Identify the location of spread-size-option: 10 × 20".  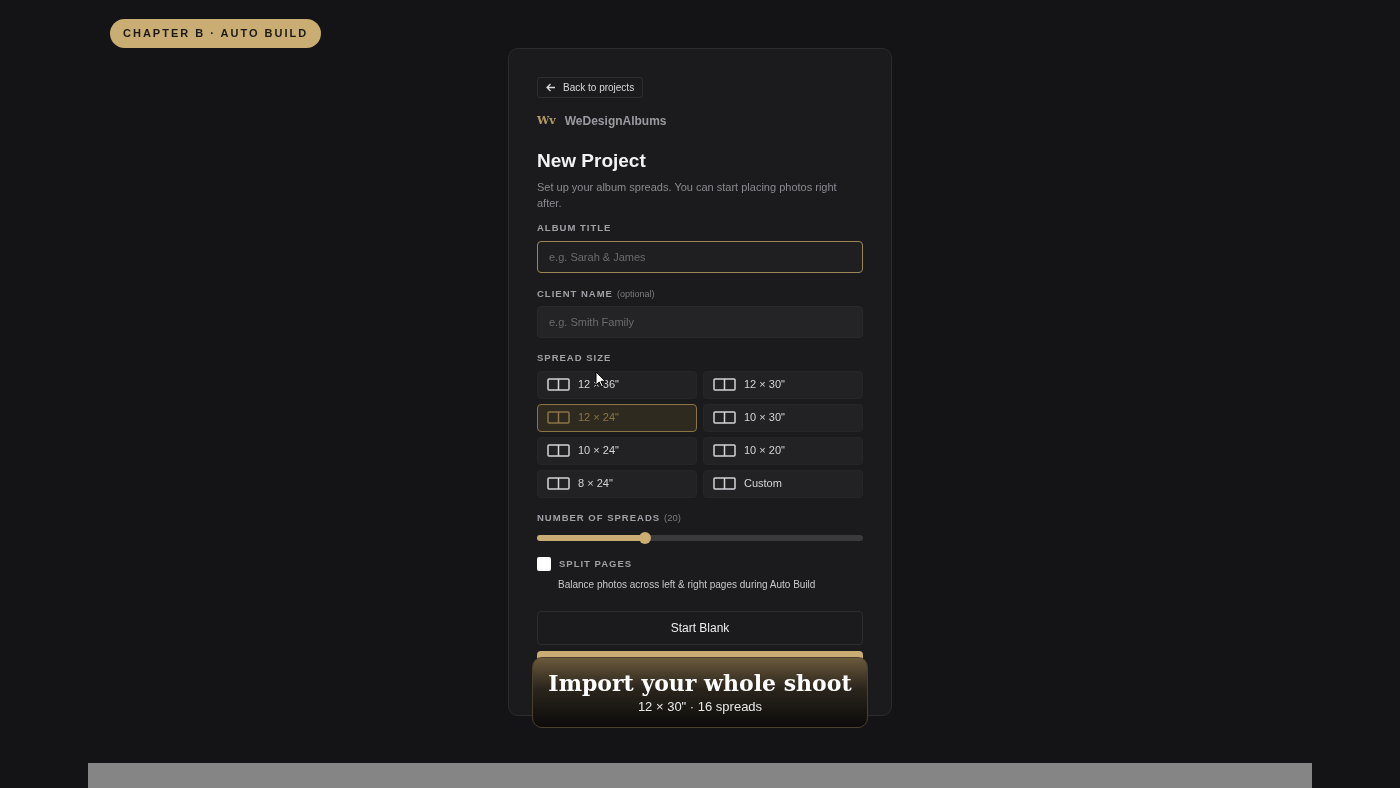
(783, 450).